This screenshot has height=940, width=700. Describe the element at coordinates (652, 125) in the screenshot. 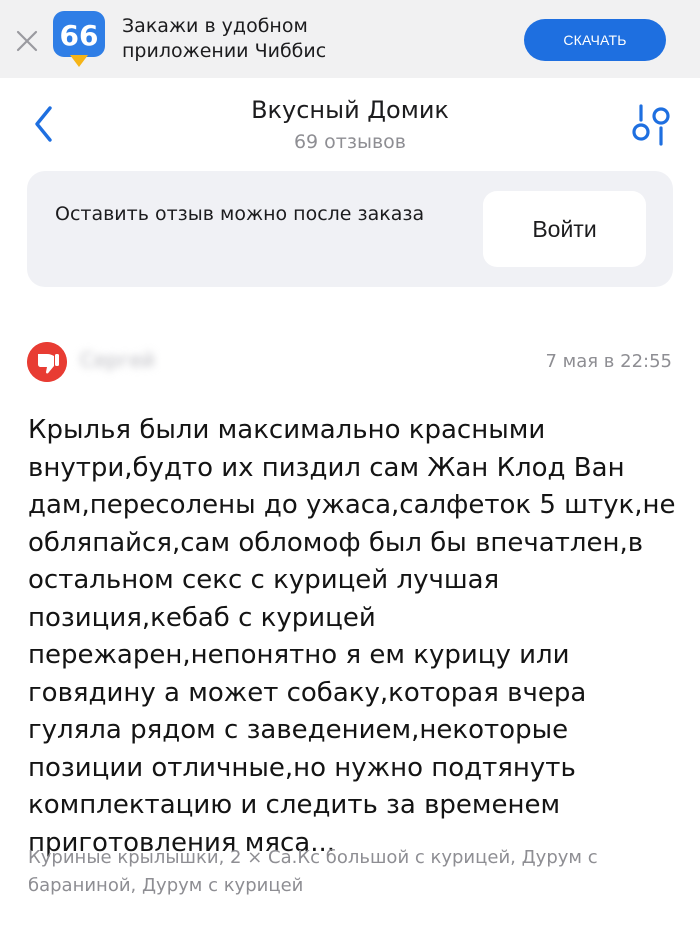

I see `filter-sliders-icon` at that location.